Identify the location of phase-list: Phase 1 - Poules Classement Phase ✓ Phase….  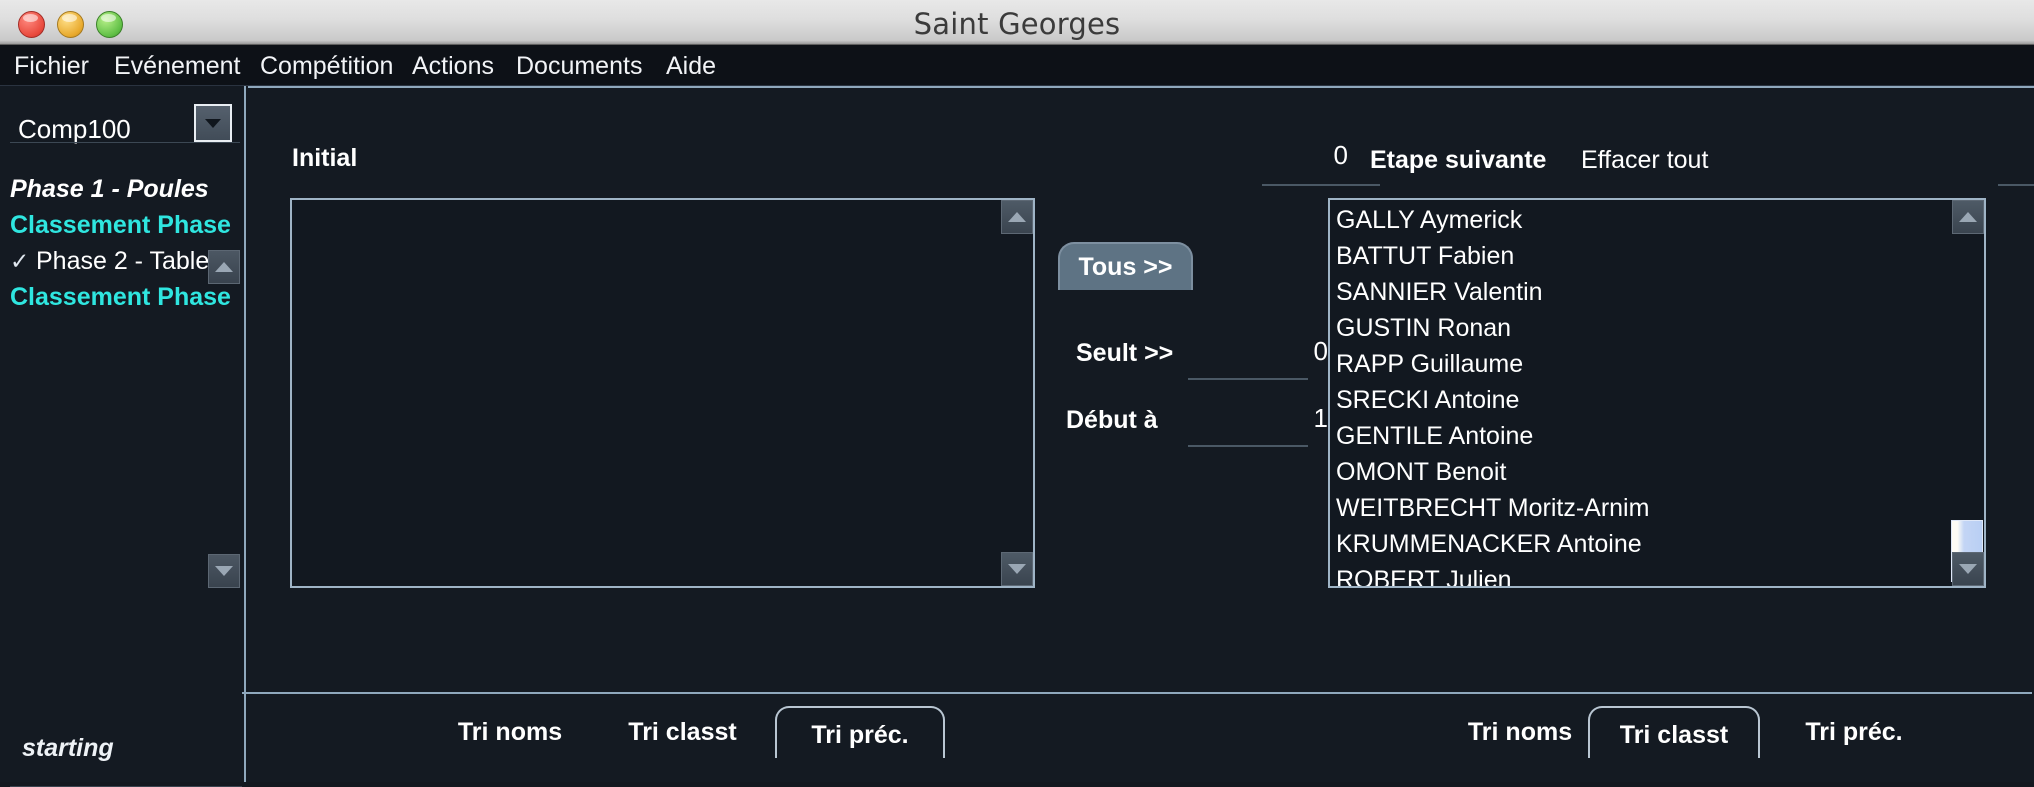
(123, 432).